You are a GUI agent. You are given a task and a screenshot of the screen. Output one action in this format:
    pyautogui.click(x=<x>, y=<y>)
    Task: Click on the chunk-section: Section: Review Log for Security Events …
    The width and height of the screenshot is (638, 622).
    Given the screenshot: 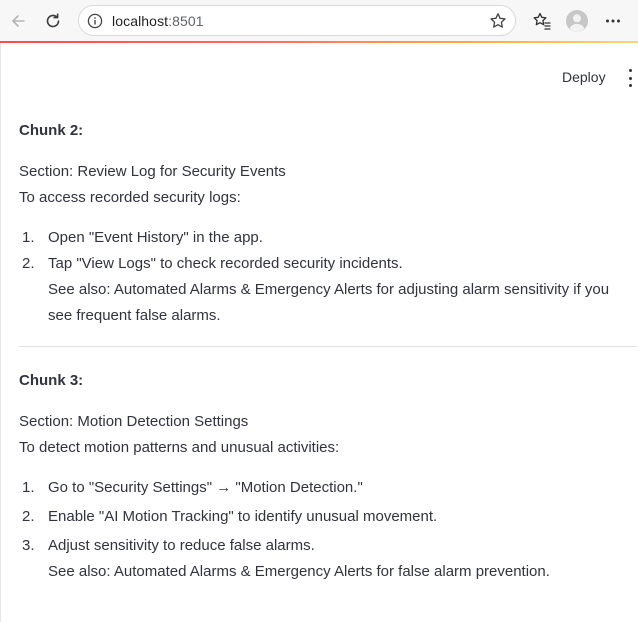 What is the action you would take?
    pyautogui.click(x=328, y=185)
    